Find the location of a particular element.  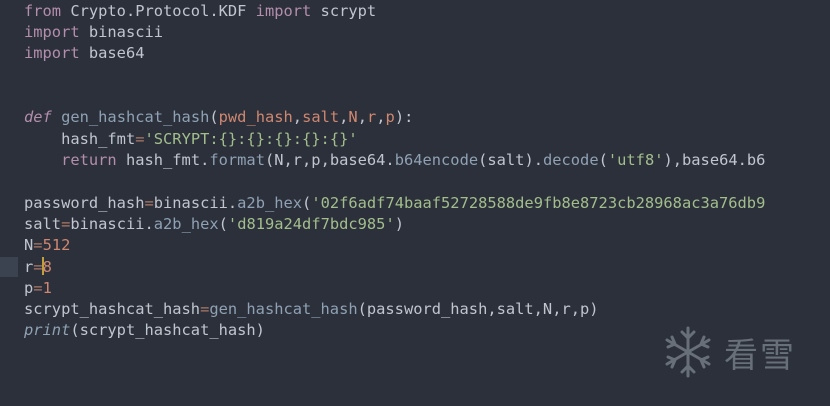

code-line-r: r=8 is located at coordinates (38, 267).